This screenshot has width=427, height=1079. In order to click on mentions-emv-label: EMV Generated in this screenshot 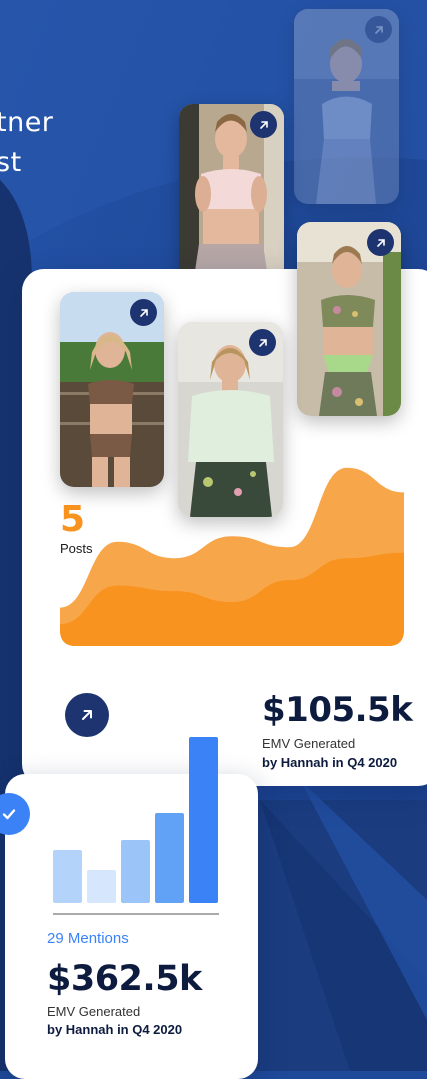, I will do `click(94, 1011)`.